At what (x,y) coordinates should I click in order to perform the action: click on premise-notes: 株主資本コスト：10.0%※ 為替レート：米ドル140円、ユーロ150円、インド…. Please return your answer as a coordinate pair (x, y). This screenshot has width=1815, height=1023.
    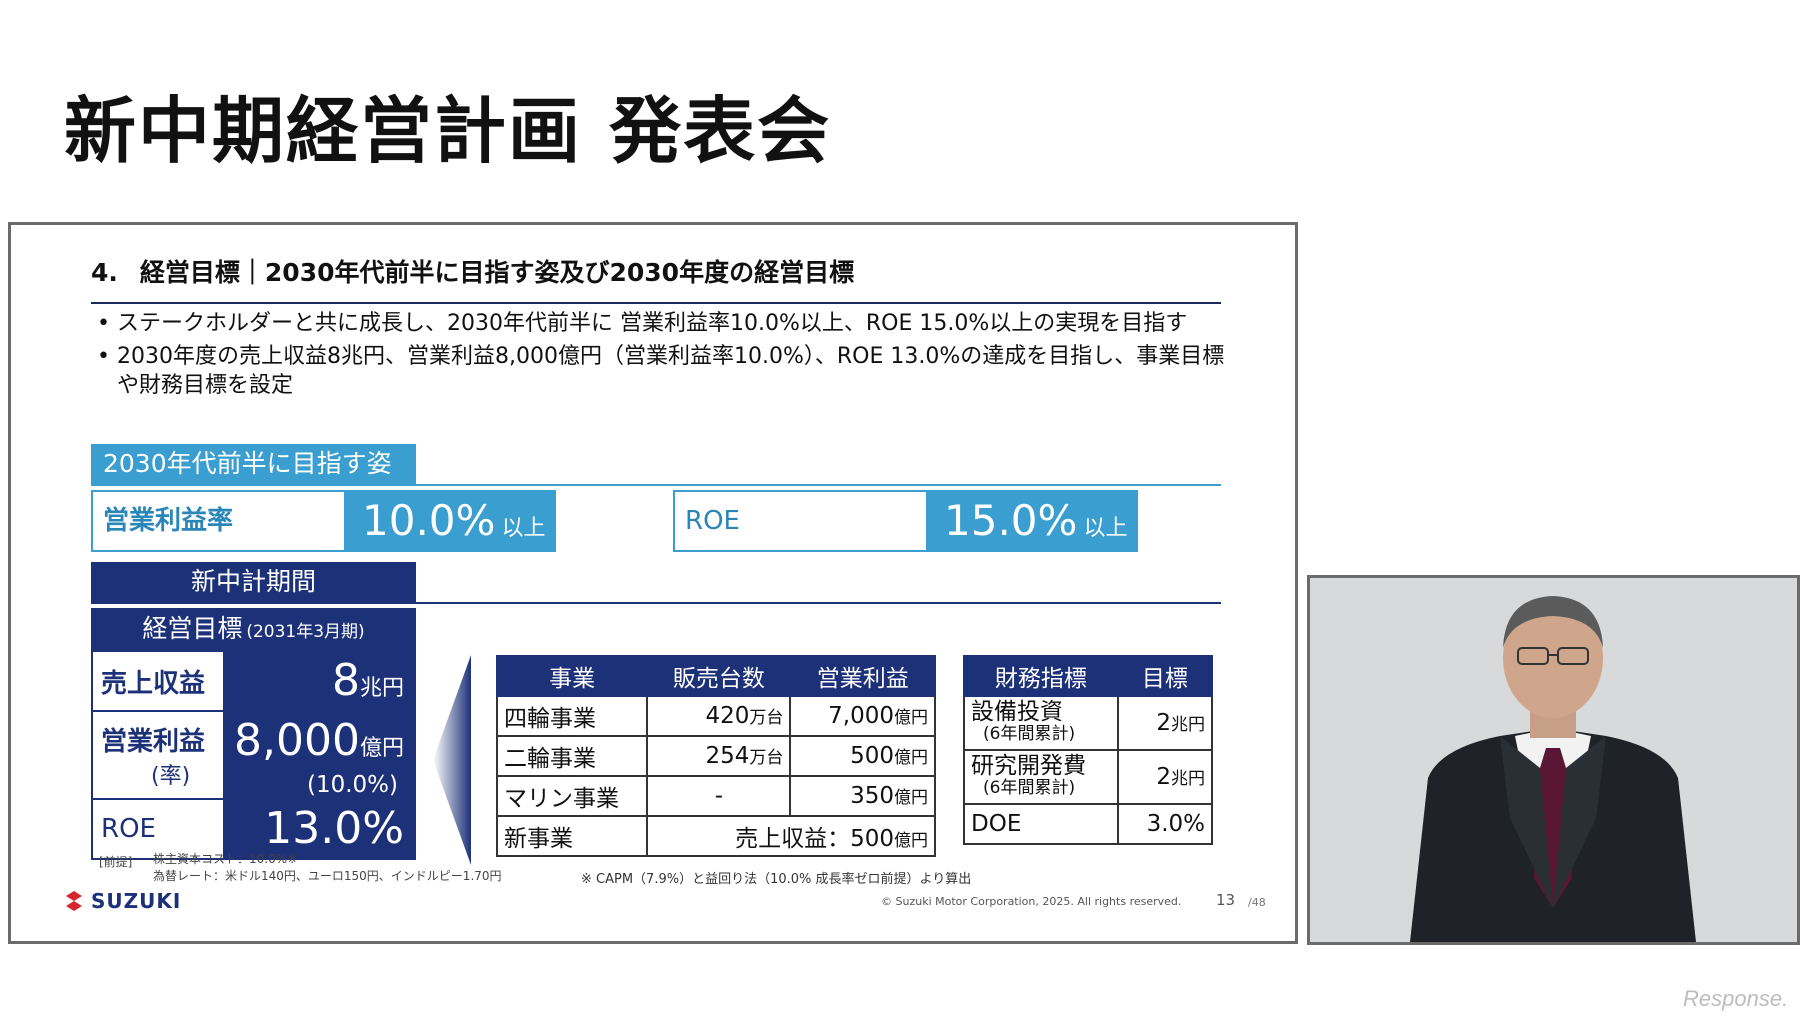
    Looking at the image, I should click on (327, 868).